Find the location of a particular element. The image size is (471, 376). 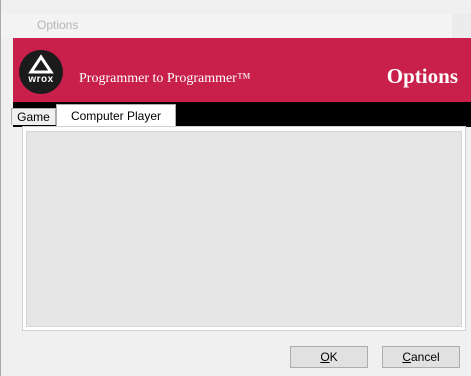

ok-button: OK is located at coordinates (329, 357).